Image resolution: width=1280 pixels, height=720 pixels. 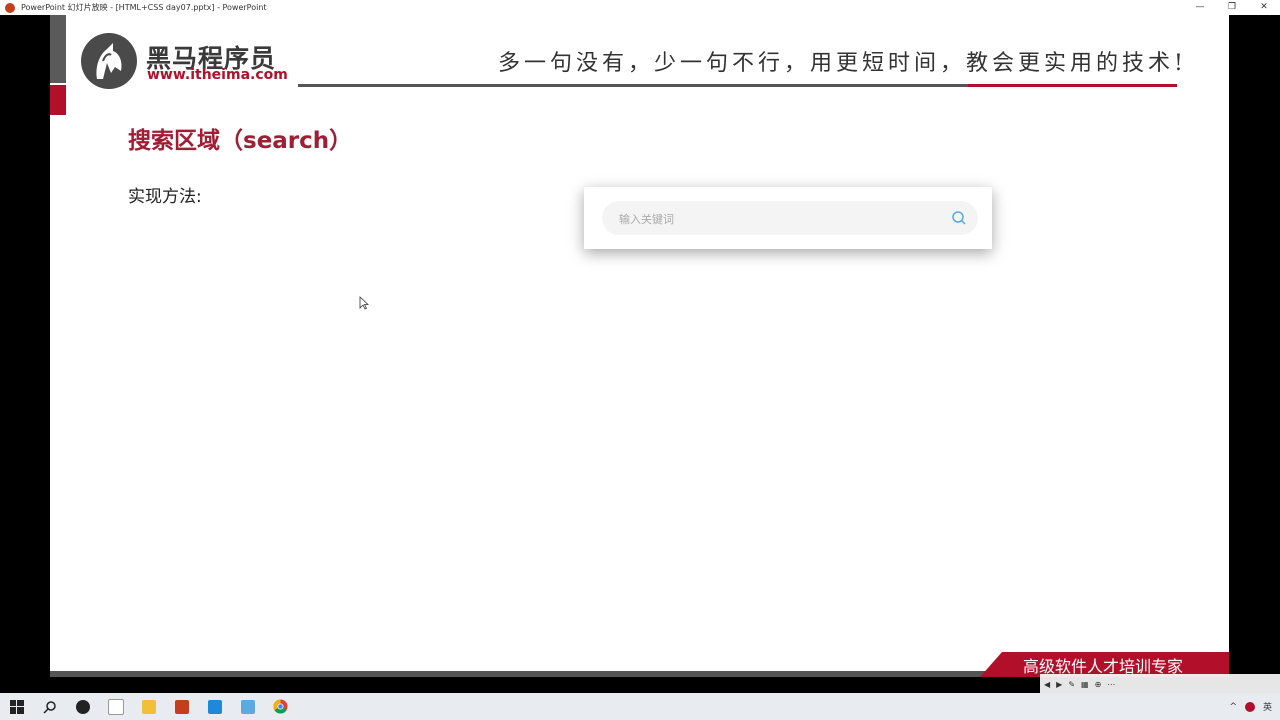 What do you see at coordinates (1085, 684) in the screenshot?
I see `toolbar-grid-icon: ▦` at bounding box center [1085, 684].